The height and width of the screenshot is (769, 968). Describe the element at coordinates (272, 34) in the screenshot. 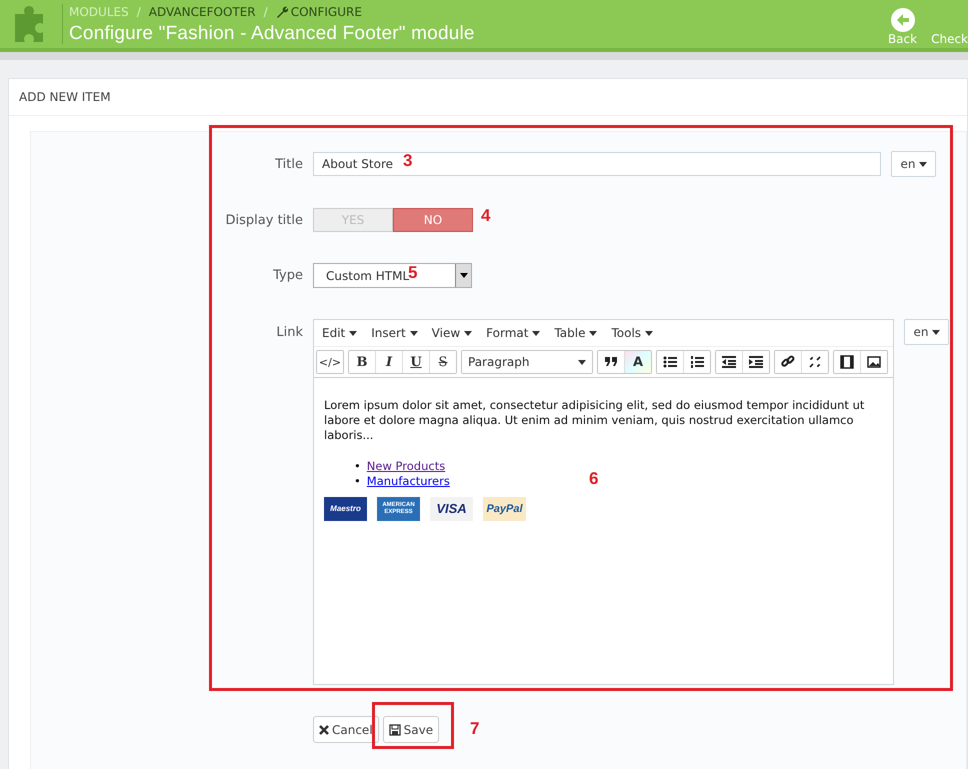

I see `page-title: Configure "Fashion - Advanced Footer" module` at that location.